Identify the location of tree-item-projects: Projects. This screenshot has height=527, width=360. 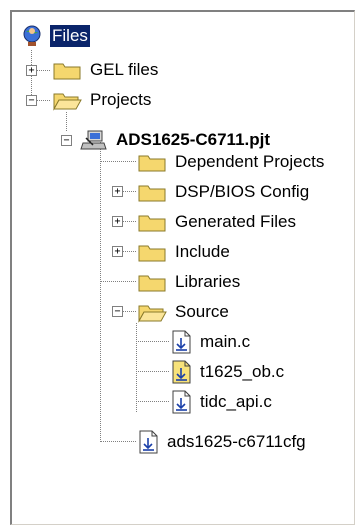
(102, 100).